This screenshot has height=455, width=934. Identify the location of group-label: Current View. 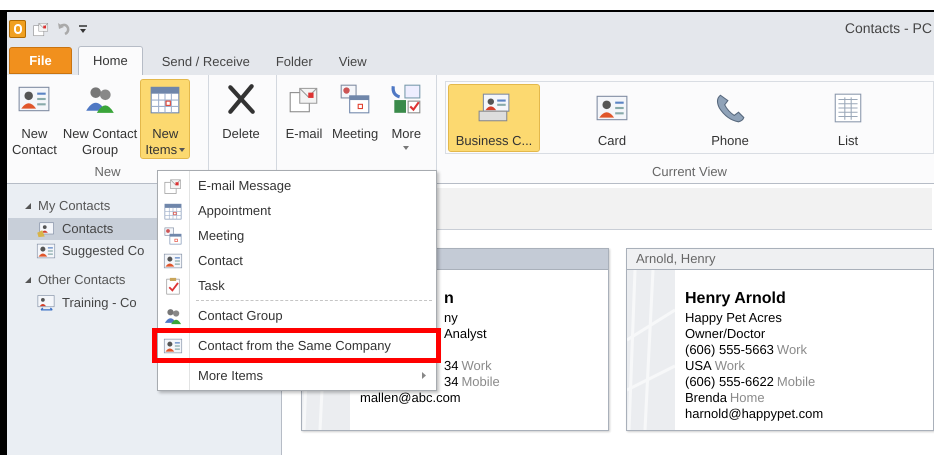
(689, 171).